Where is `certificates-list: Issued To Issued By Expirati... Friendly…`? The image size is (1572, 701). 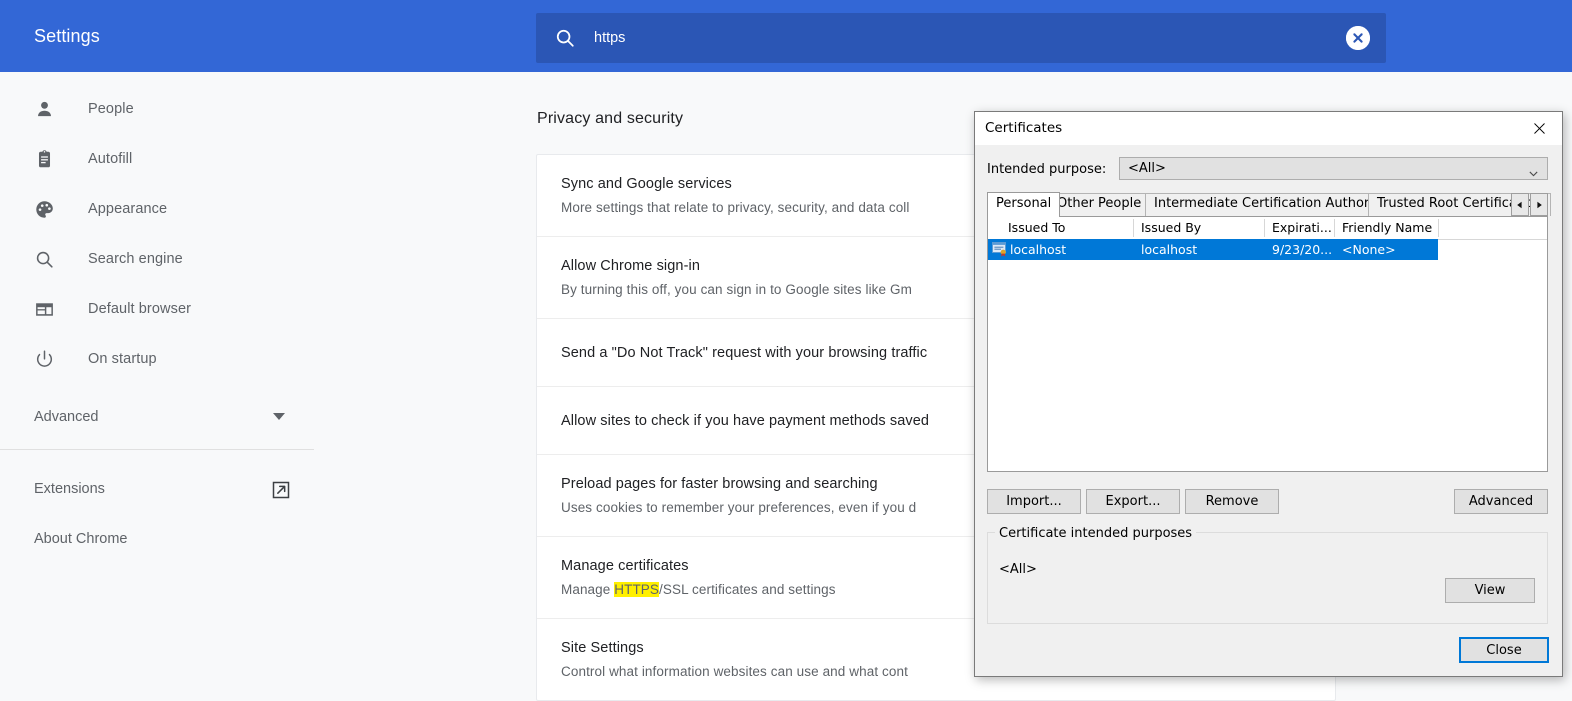 certificates-list: Issued To Issued By Expirati... Friendly… is located at coordinates (1267, 344).